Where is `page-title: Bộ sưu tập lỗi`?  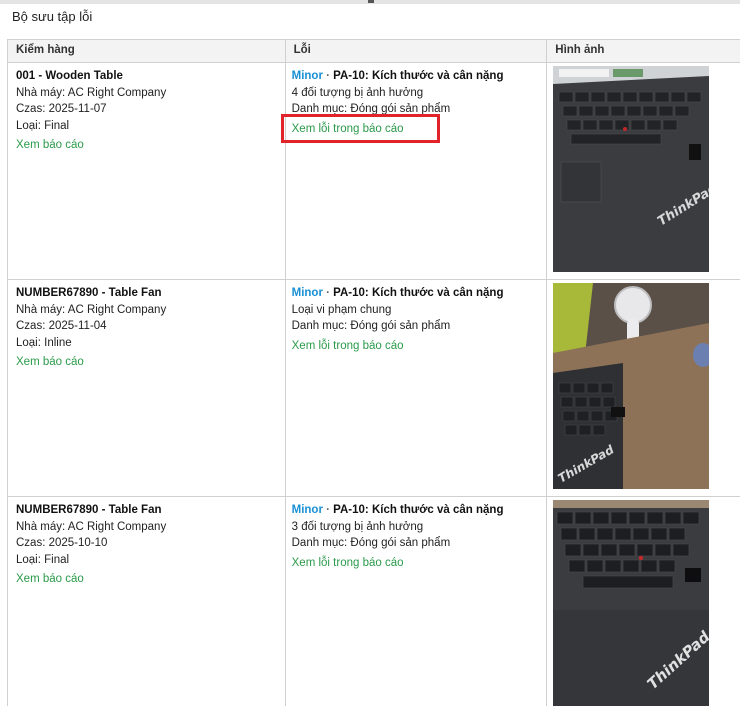 page-title: Bộ sưu tập lỗi is located at coordinates (52, 16).